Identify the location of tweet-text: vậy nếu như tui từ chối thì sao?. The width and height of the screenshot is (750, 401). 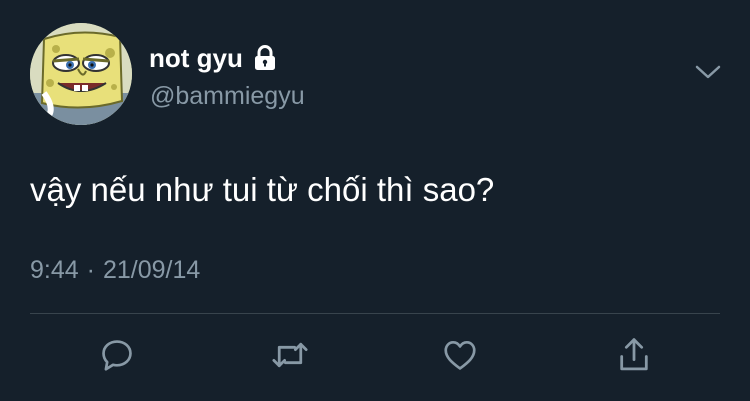
(262, 189).